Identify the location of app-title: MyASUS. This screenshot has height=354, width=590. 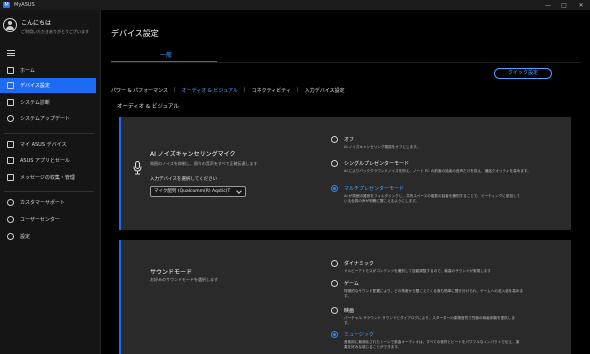
(24, 5).